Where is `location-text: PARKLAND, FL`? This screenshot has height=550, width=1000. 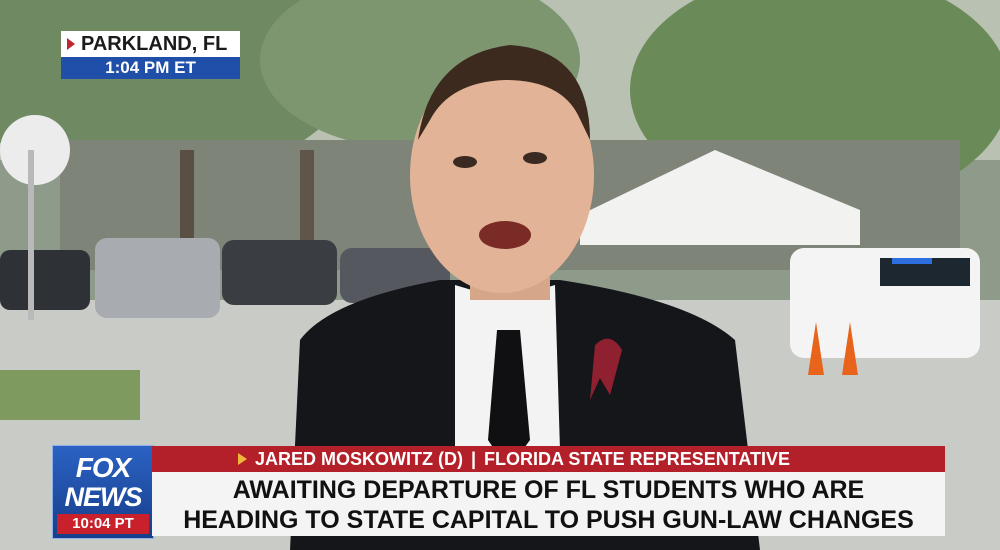 location-text: PARKLAND, FL is located at coordinates (154, 44).